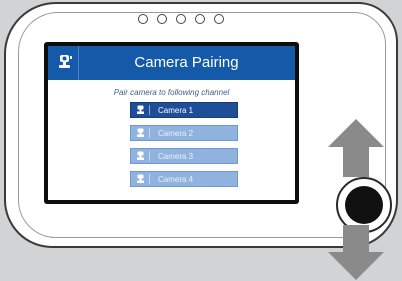  What do you see at coordinates (176, 179) in the screenshot?
I see `camera-4-label: Camera 4` at bounding box center [176, 179].